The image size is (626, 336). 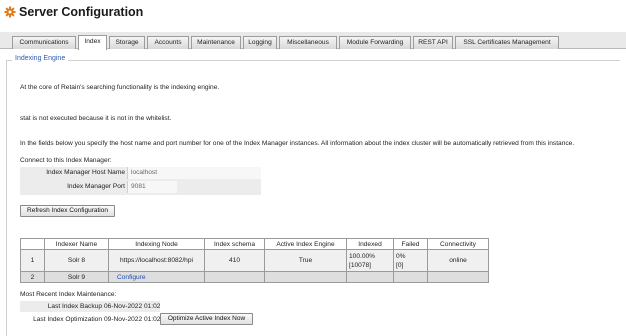 What do you see at coordinates (32, 277) in the screenshot?
I see `row-num: 2` at bounding box center [32, 277].